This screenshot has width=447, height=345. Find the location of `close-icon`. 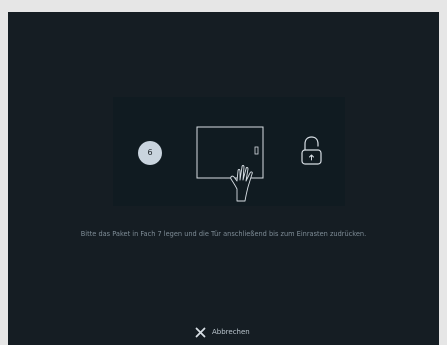

close-icon is located at coordinates (200, 332).